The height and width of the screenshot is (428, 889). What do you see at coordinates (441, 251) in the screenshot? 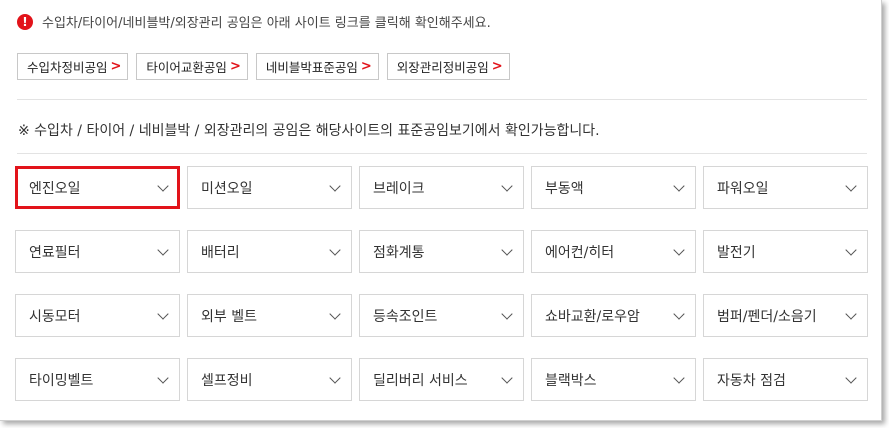
I see `category-select: 점화계통` at bounding box center [441, 251].